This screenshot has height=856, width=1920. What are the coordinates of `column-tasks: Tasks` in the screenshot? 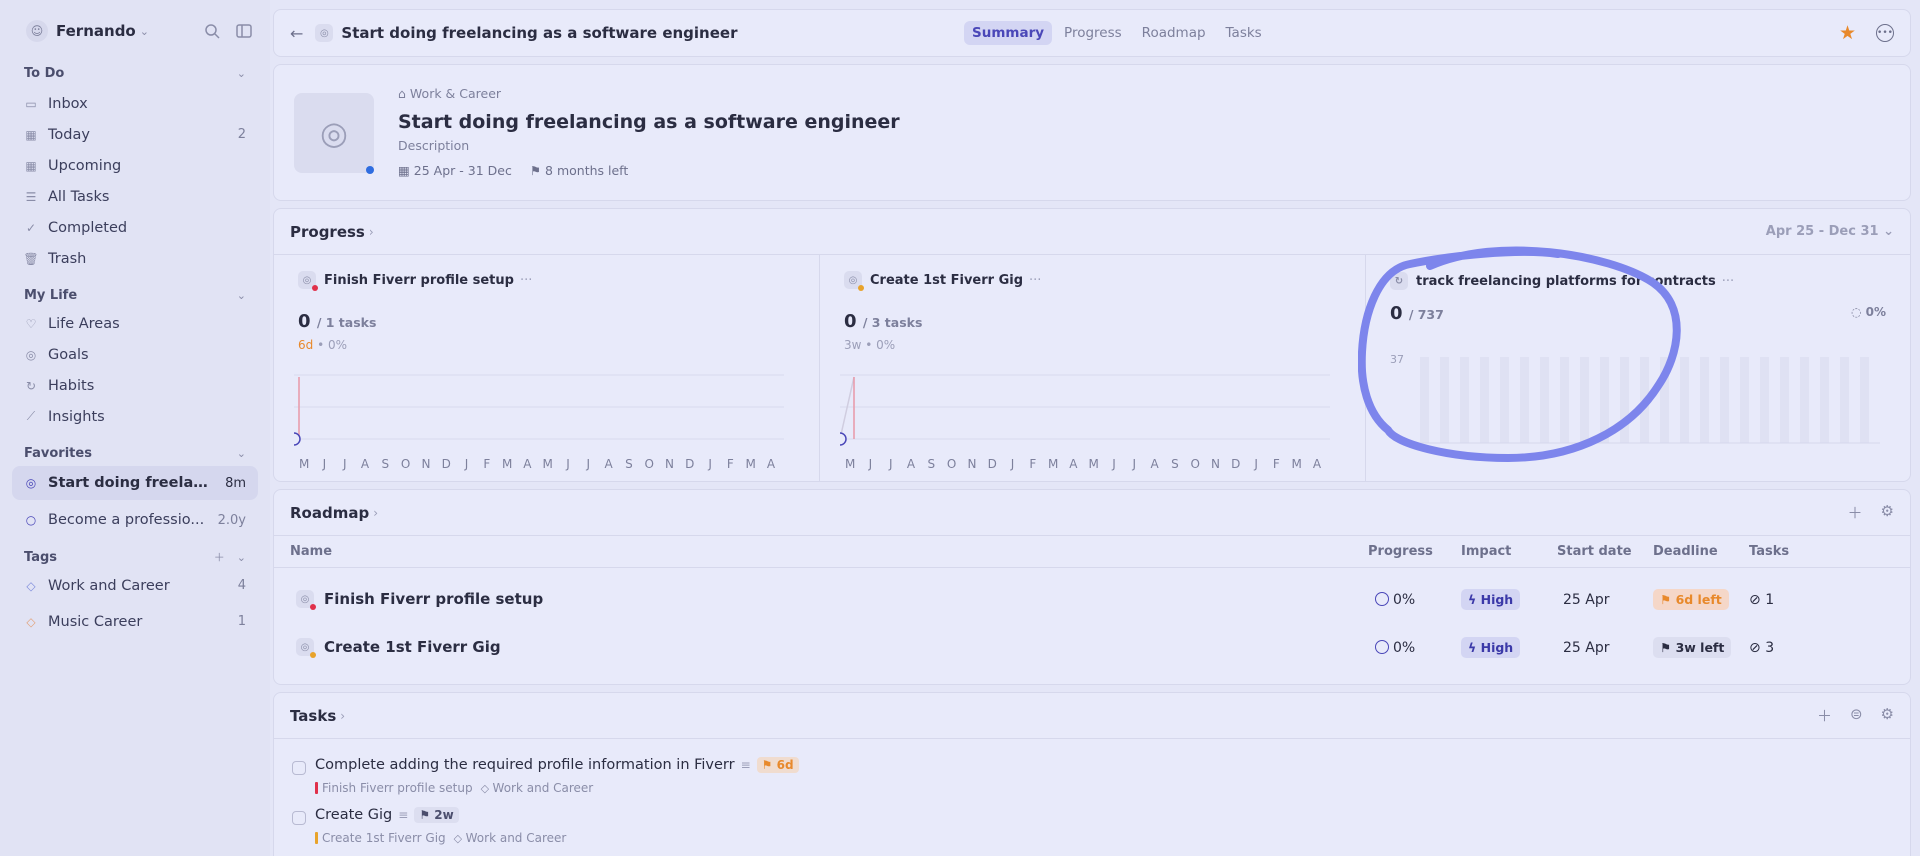 It's located at (1769, 551).